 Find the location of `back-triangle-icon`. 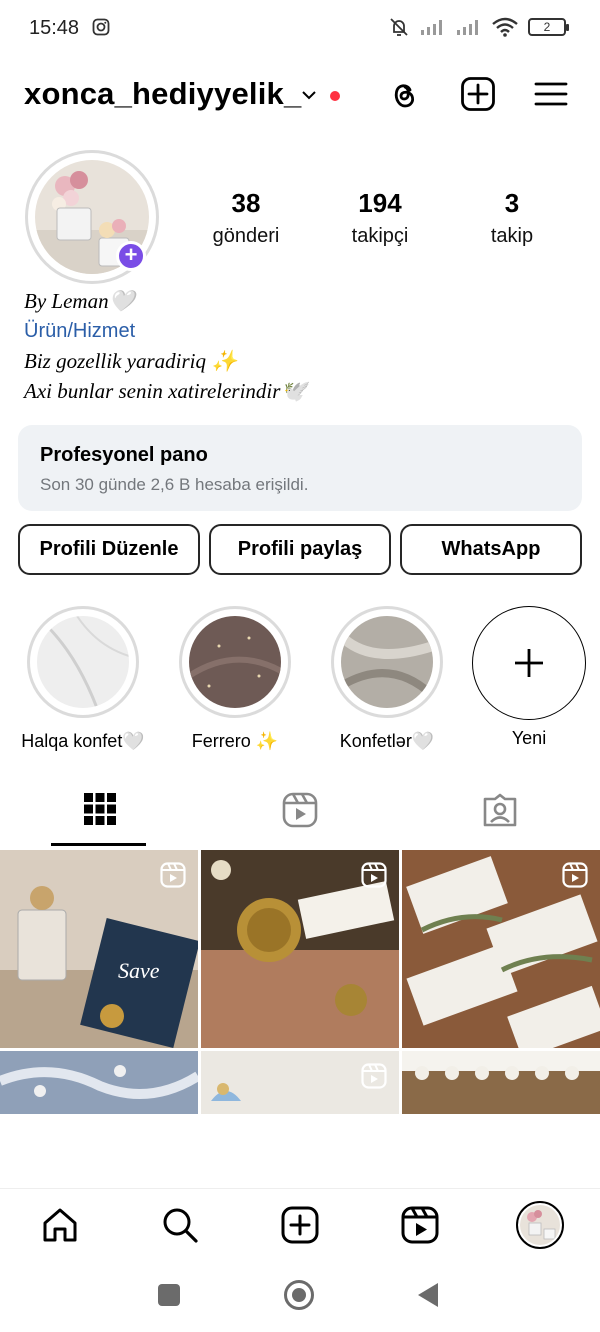

back-triangle-icon is located at coordinates (428, 1295).